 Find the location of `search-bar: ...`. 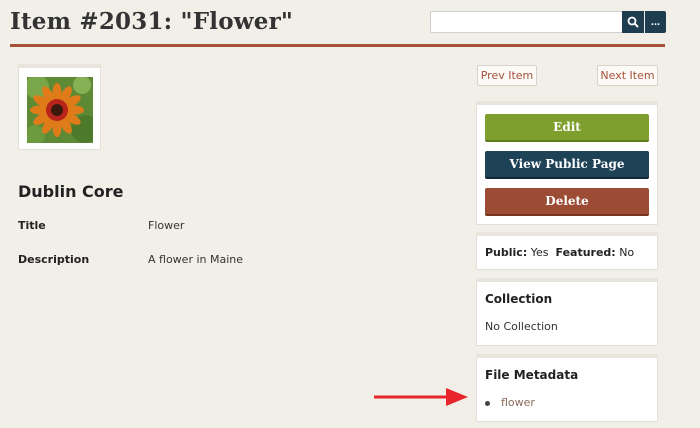

search-bar: ... is located at coordinates (548, 22).